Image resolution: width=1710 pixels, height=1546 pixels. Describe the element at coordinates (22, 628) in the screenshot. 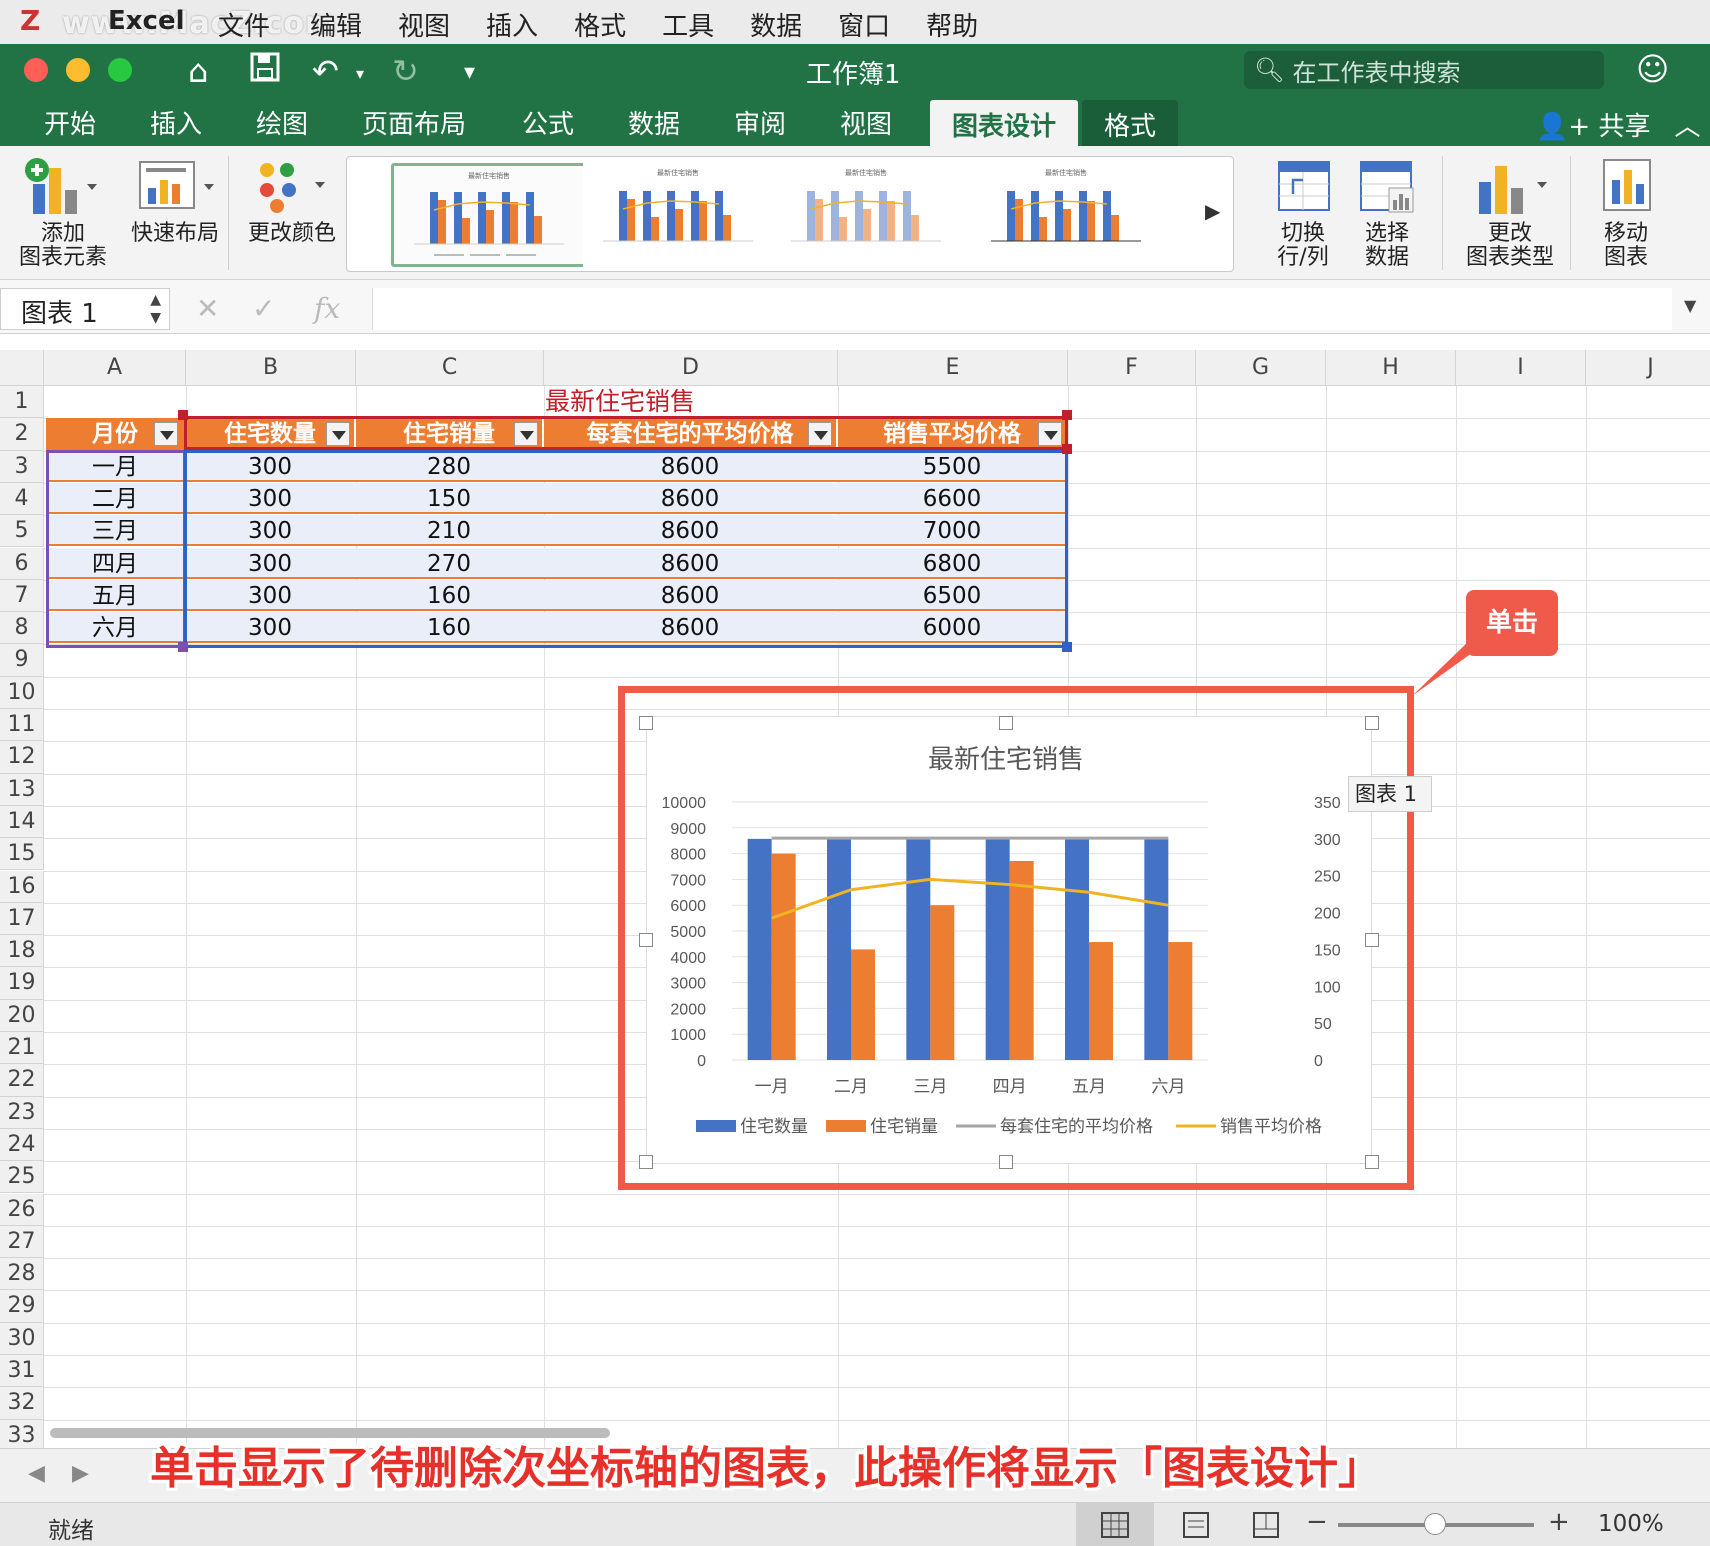

I see `row-header-8: 8` at that location.